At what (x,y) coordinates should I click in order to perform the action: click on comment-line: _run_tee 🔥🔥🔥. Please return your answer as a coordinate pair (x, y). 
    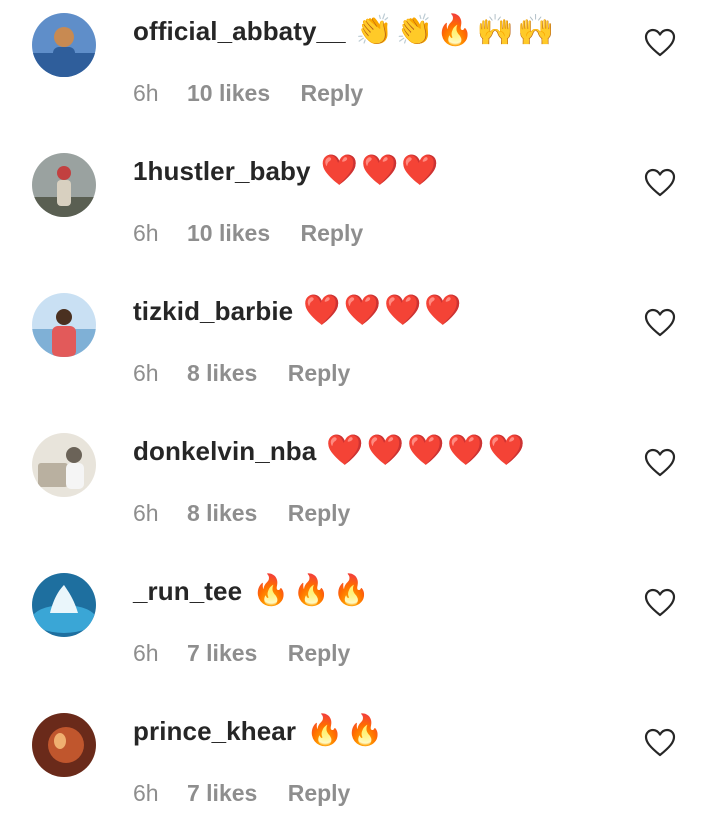
    Looking at the image, I should click on (253, 591).